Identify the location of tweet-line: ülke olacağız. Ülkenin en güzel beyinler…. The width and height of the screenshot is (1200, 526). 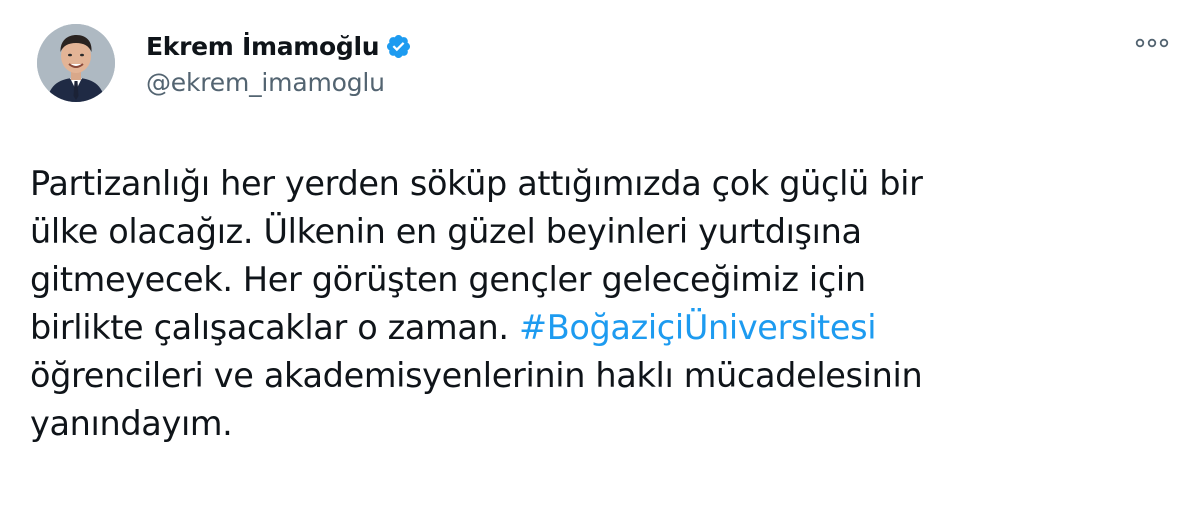
(446, 231).